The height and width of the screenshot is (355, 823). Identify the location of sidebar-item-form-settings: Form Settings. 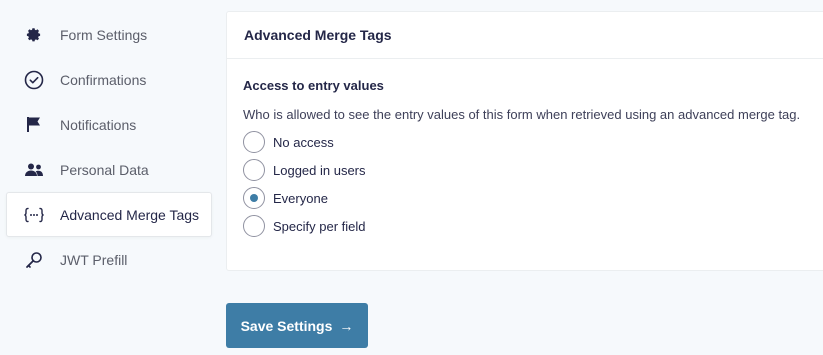
(109, 34).